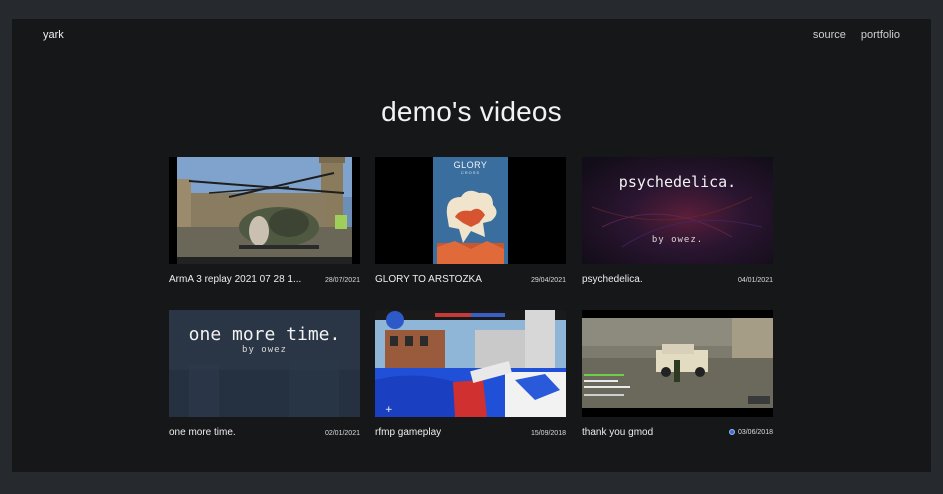 Image resolution: width=943 pixels, height=494 pixels. I want to click on arma-thumbnail-image, so click(264, 210).